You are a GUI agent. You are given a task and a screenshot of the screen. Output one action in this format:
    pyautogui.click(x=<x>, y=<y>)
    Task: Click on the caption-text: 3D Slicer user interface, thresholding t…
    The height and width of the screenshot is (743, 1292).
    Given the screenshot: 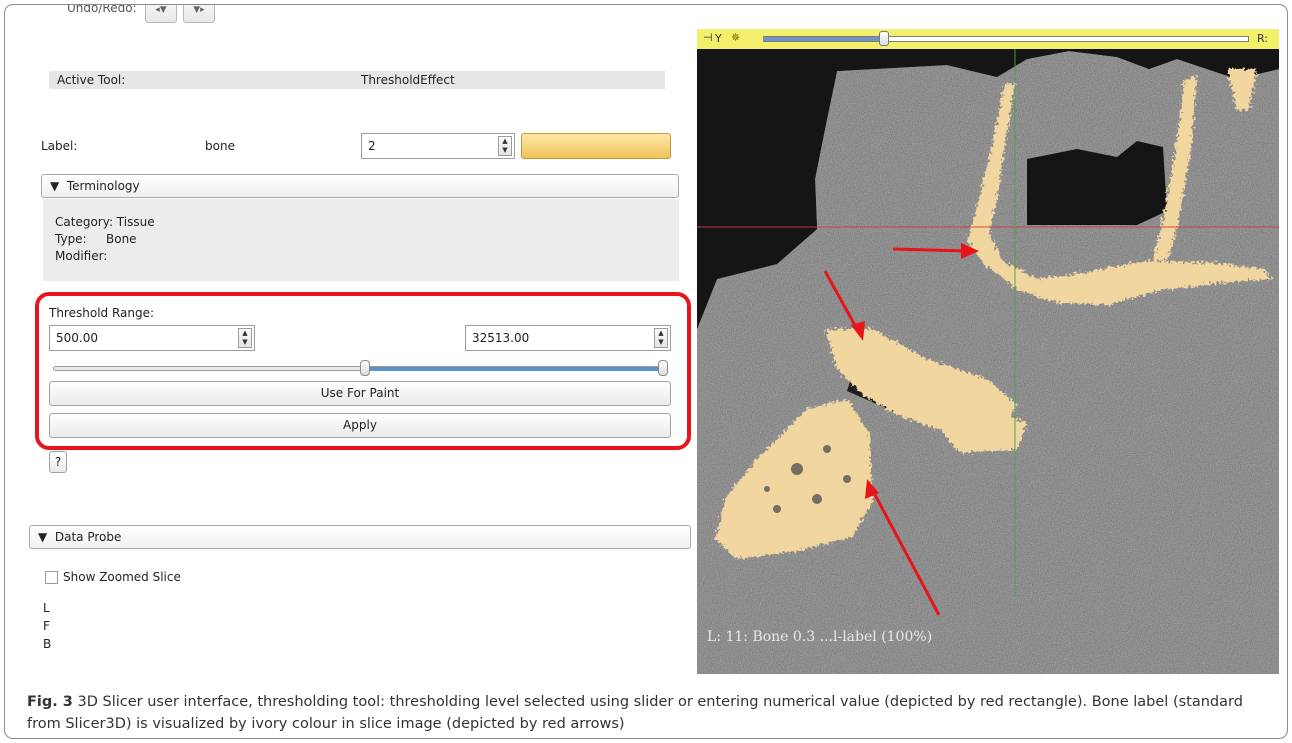 What is the action you would take?
    pyautogui.click(x=635, y=713)
    